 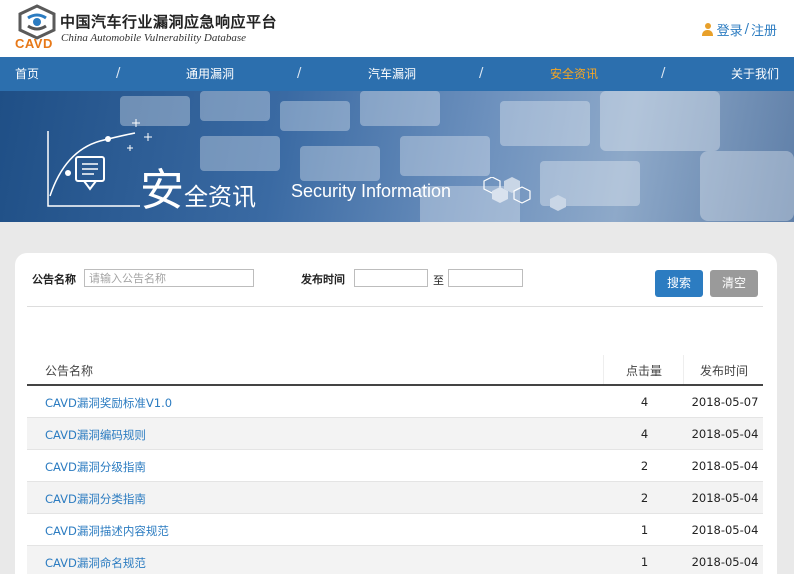 I want to click on site-title: 中国汽车行业漏洞应急响应平台, so click(x=169, y=22).